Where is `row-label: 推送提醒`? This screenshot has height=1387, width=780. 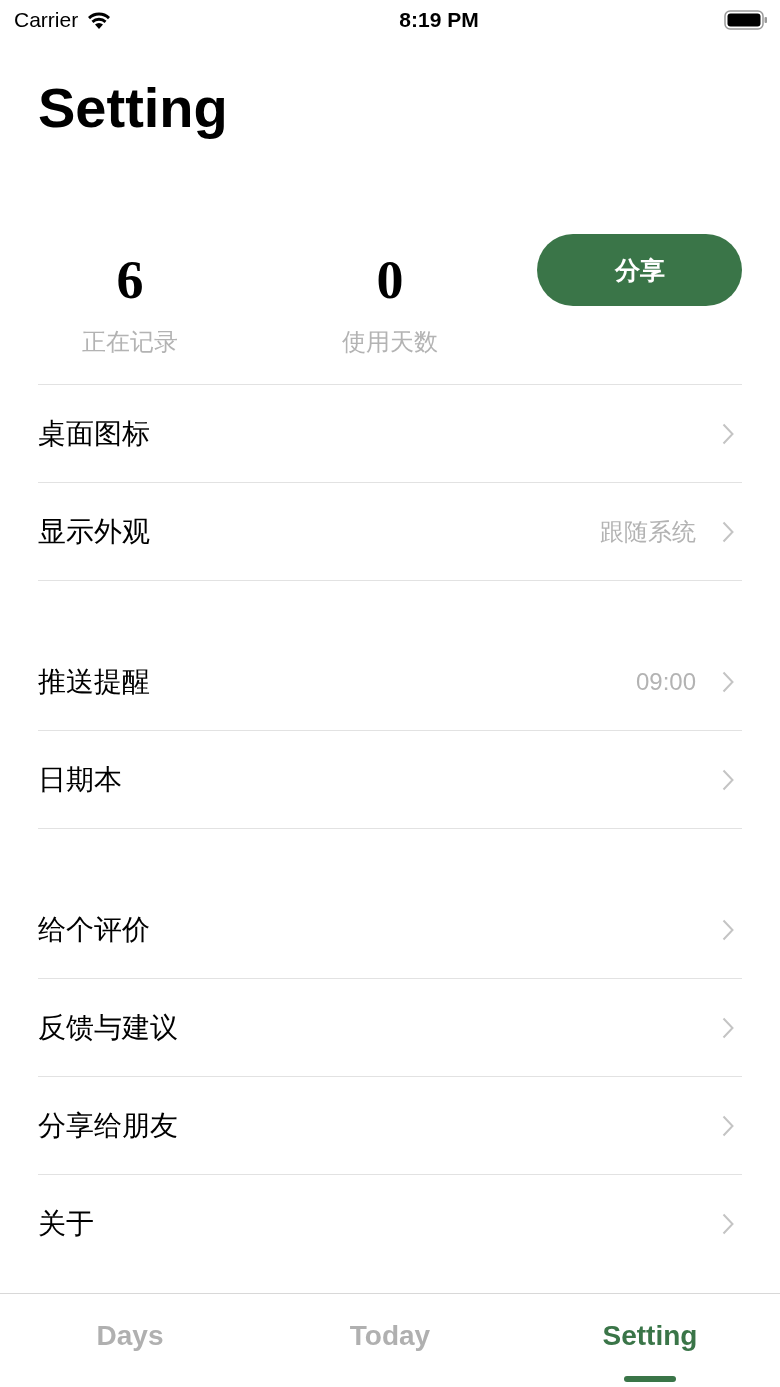 row-label: 推送提醒 is located at coordinates (94, 681).